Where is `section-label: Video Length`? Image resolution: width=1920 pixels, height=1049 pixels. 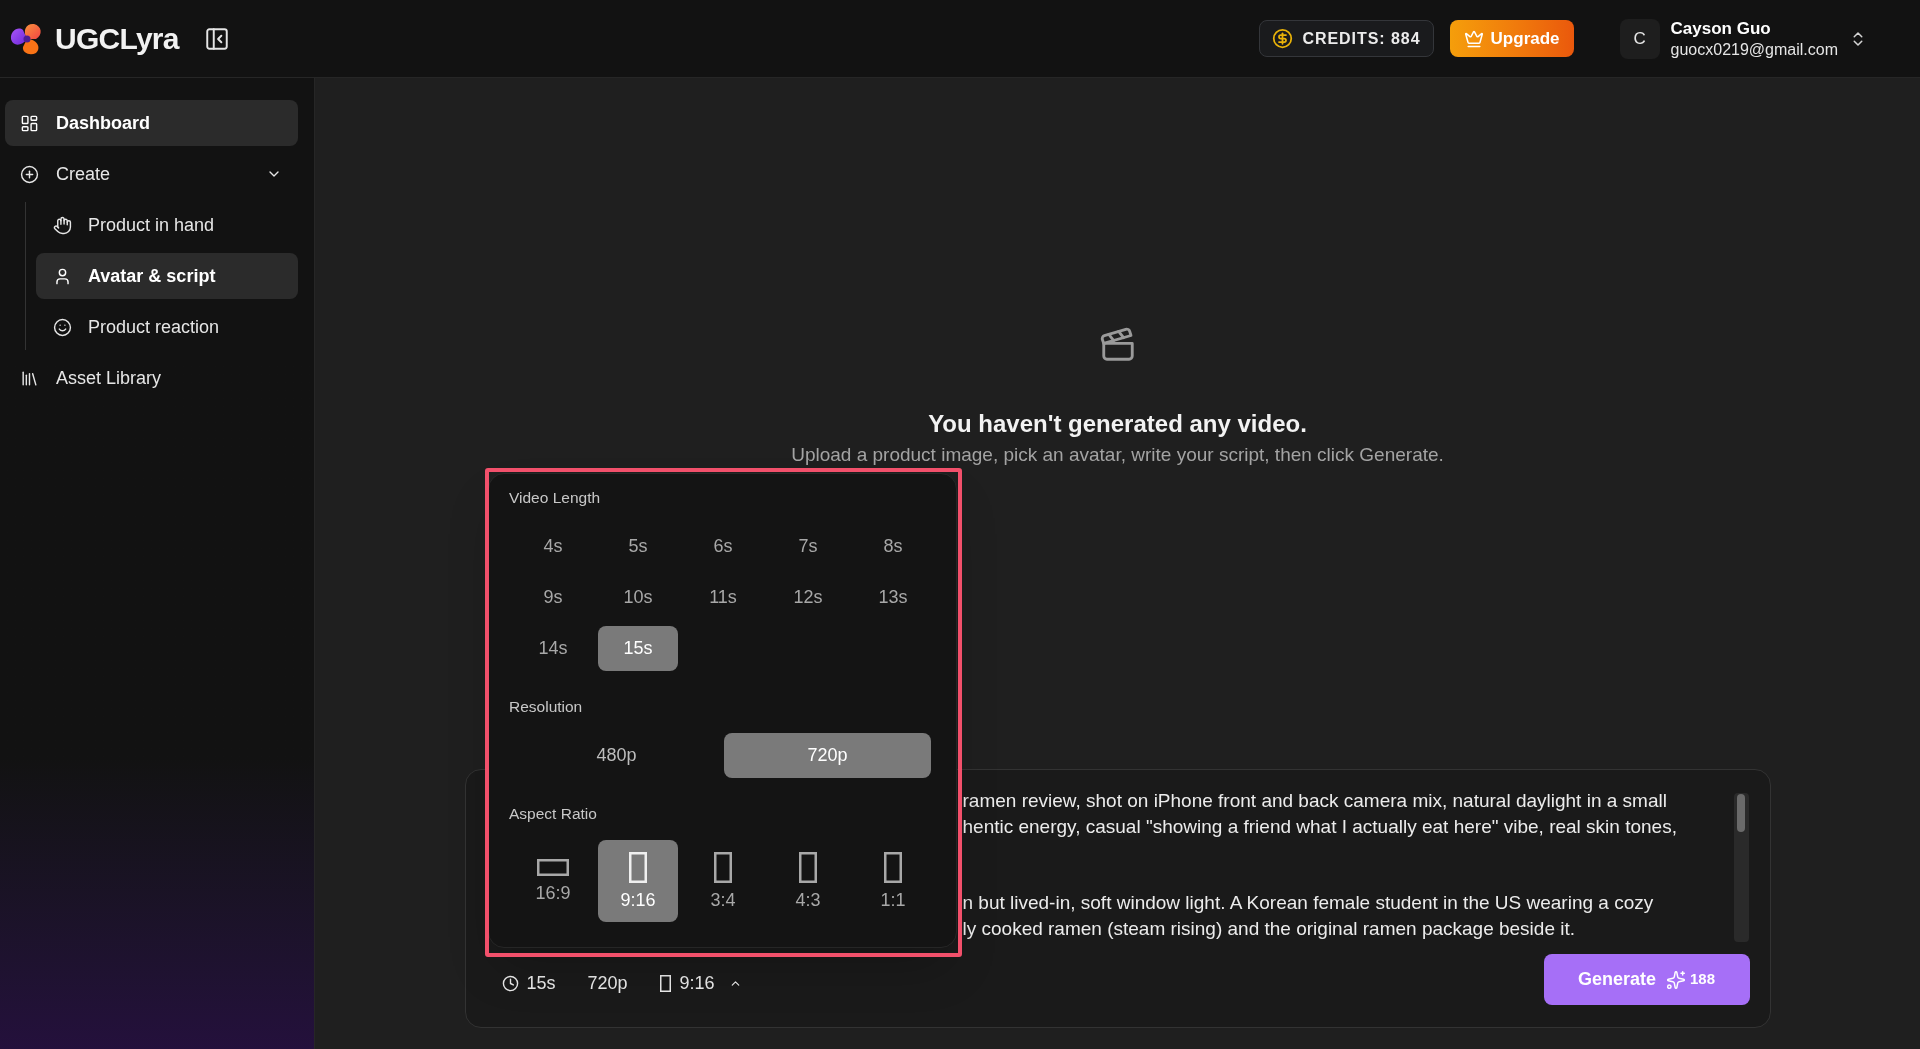
section-label: Video Length is located at coordinates (555, 498).